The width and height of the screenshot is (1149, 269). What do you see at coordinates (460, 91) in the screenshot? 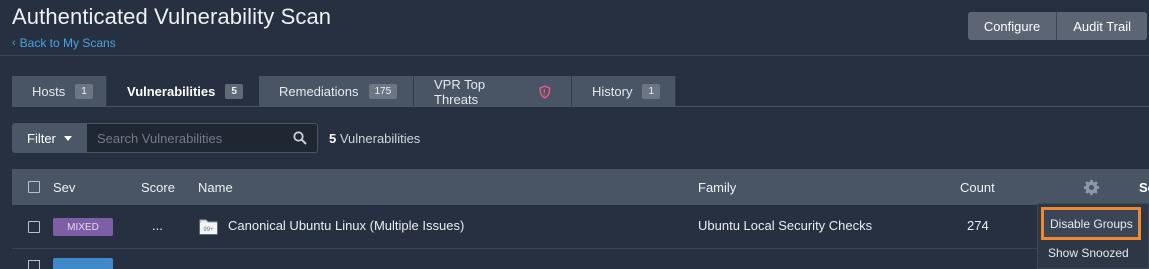
I see `tab-label: VPR Top Threats` at bounding box center [460, 91].